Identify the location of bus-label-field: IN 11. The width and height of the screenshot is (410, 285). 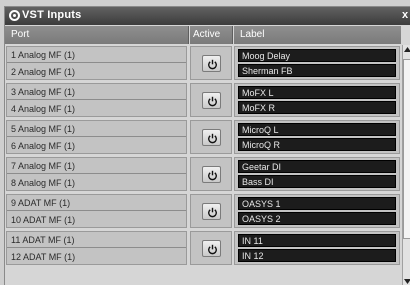
(317, 240).